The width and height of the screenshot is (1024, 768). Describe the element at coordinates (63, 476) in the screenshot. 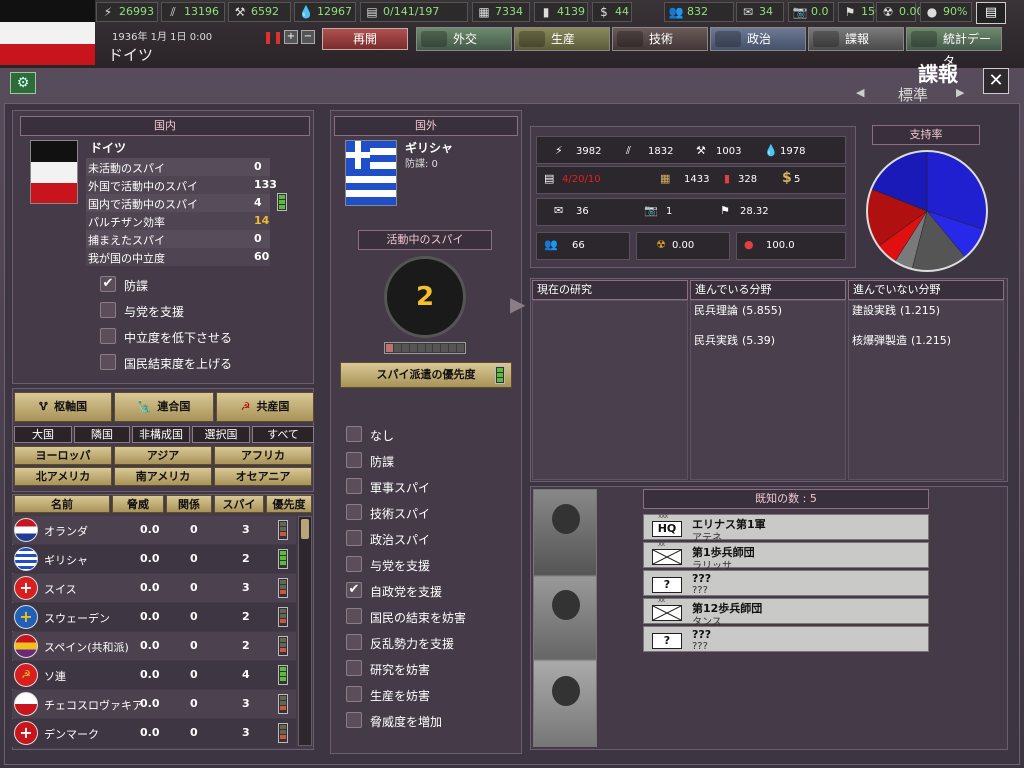

I see `region-filter-button: 北アメリカ` at that location.